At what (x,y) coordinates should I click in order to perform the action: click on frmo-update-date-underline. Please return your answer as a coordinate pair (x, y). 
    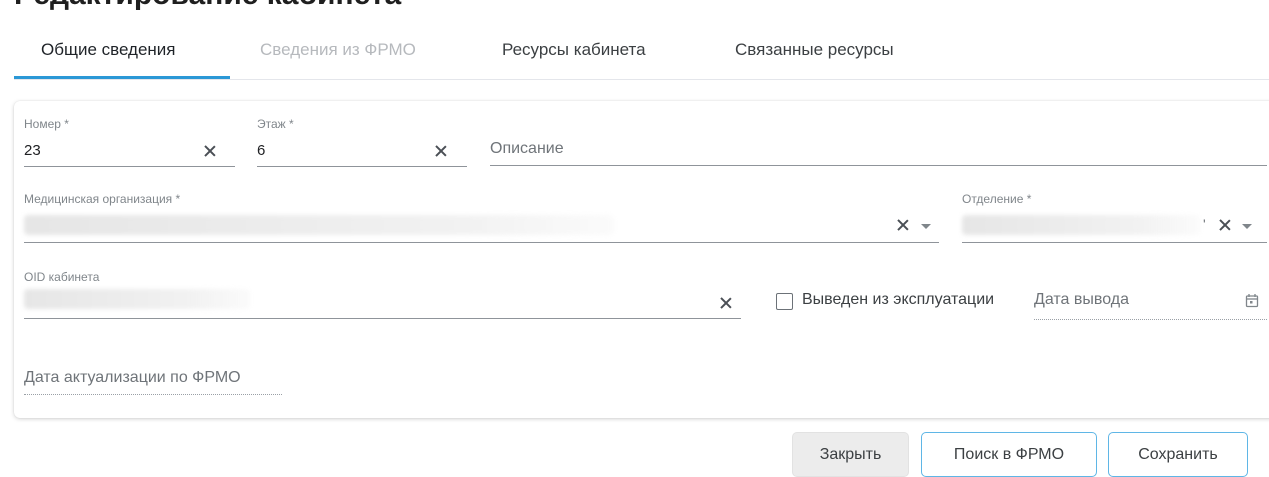
    Looking at the image, I should click on (153, 394).